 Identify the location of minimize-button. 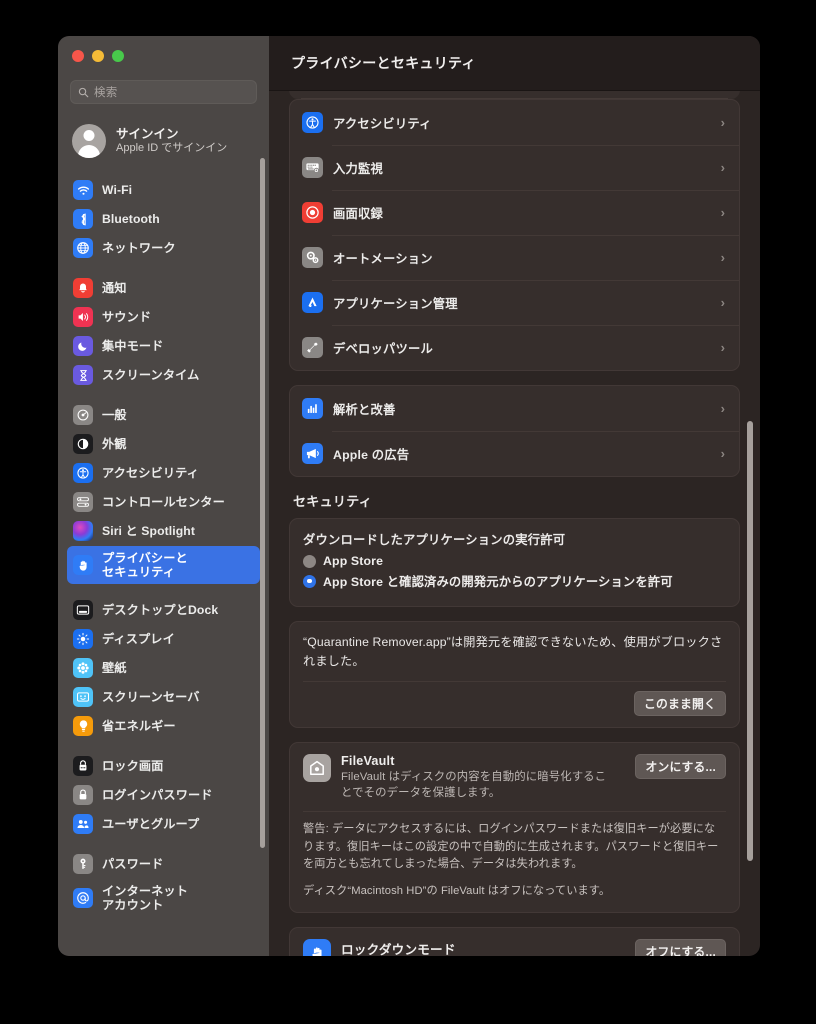
(98, 56).